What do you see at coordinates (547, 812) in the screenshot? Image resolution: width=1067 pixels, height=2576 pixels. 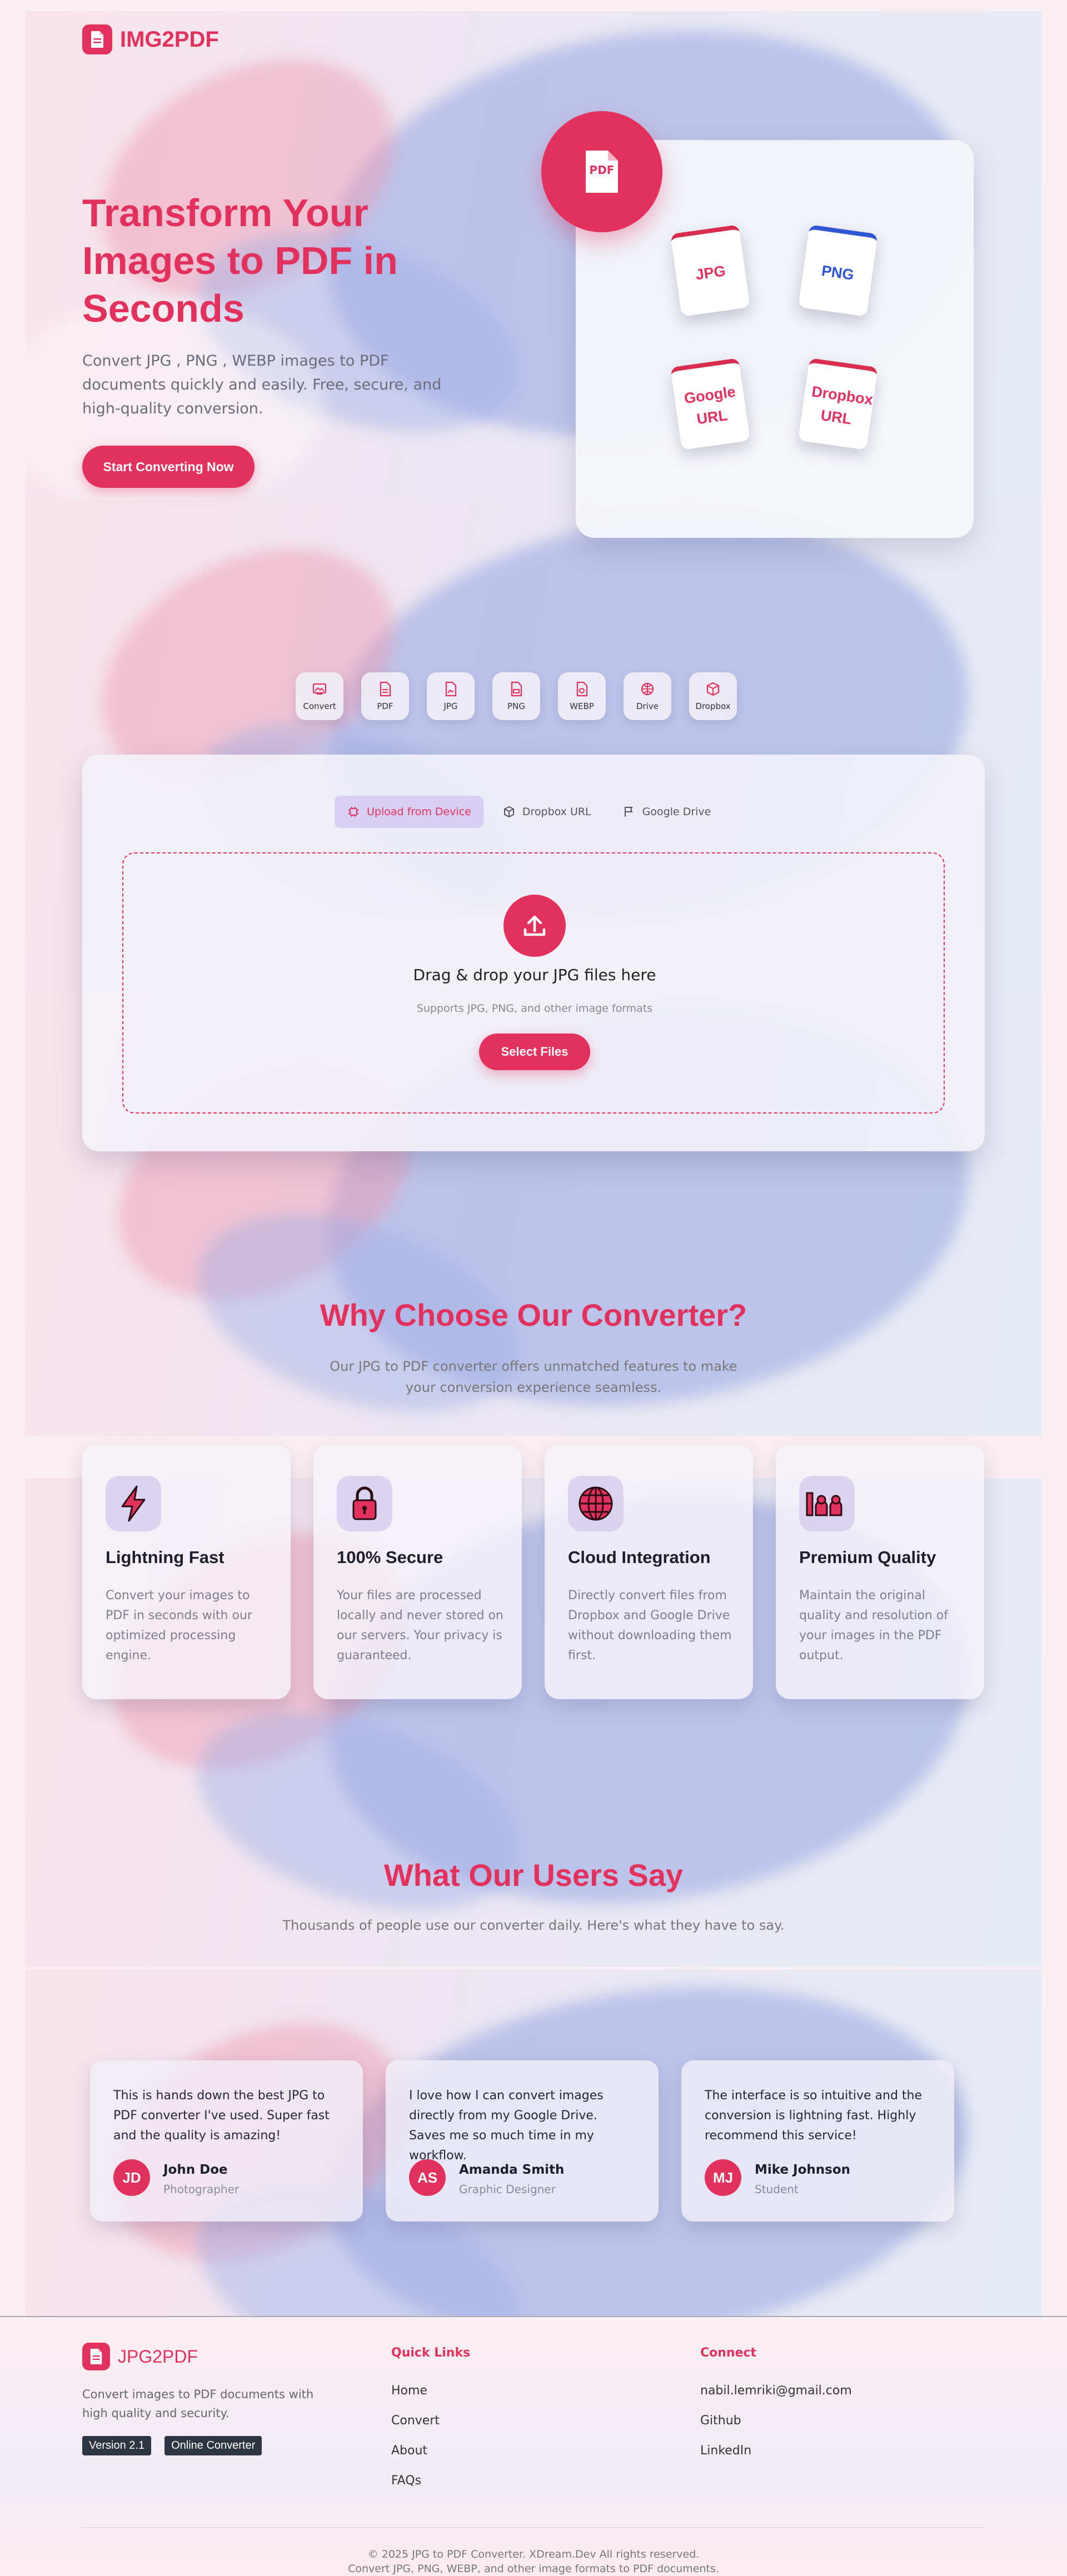 I see `tab-dropbox-url: Dropbox URL` at bounding box center [547, 812].